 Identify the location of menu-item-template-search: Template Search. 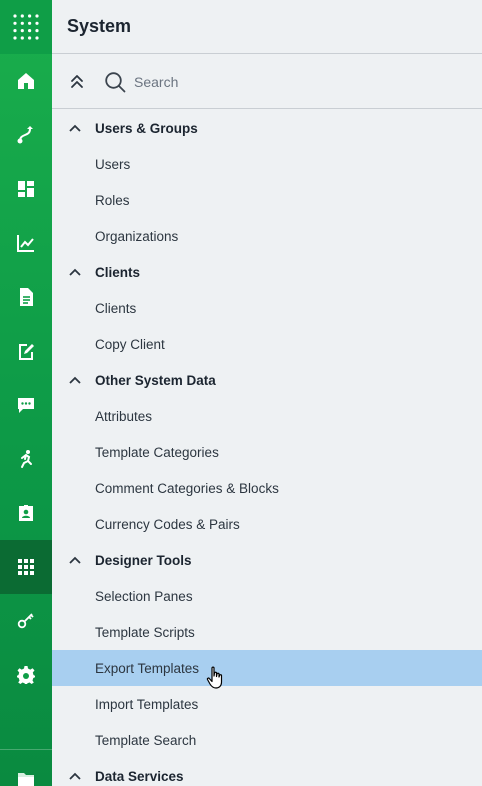
(267, 740).